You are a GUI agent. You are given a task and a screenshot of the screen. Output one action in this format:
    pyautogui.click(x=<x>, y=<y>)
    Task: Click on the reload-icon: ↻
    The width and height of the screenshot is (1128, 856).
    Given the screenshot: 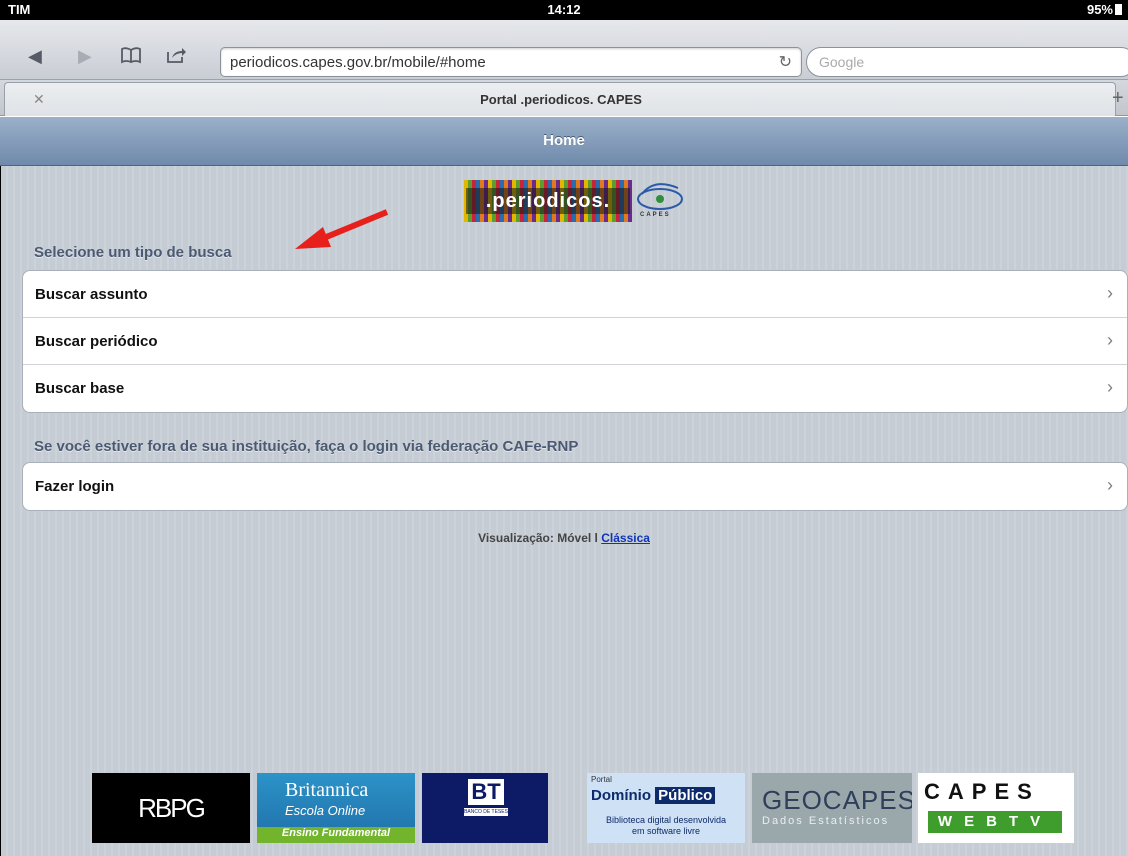 What is the action you would take?
    pyautogui.click(x=785, y=62)
    